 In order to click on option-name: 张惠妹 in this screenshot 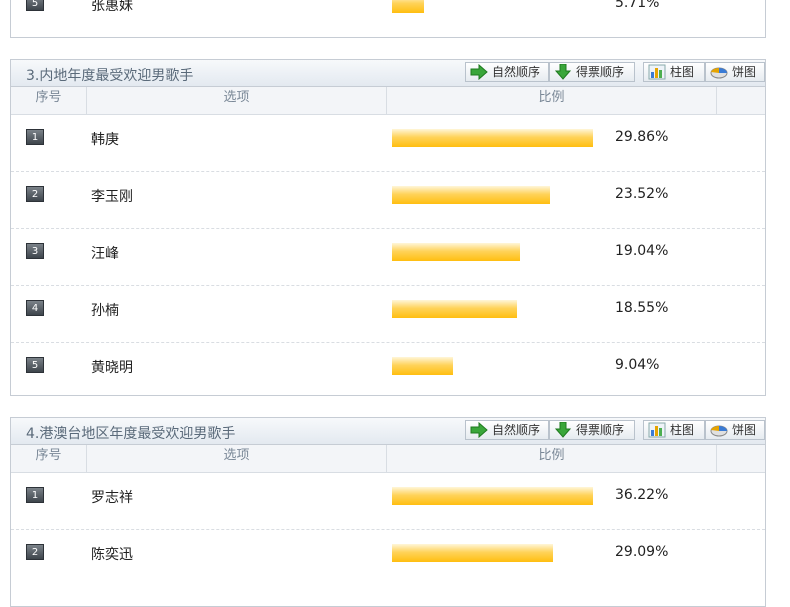, I will do `click(112, 7)`.